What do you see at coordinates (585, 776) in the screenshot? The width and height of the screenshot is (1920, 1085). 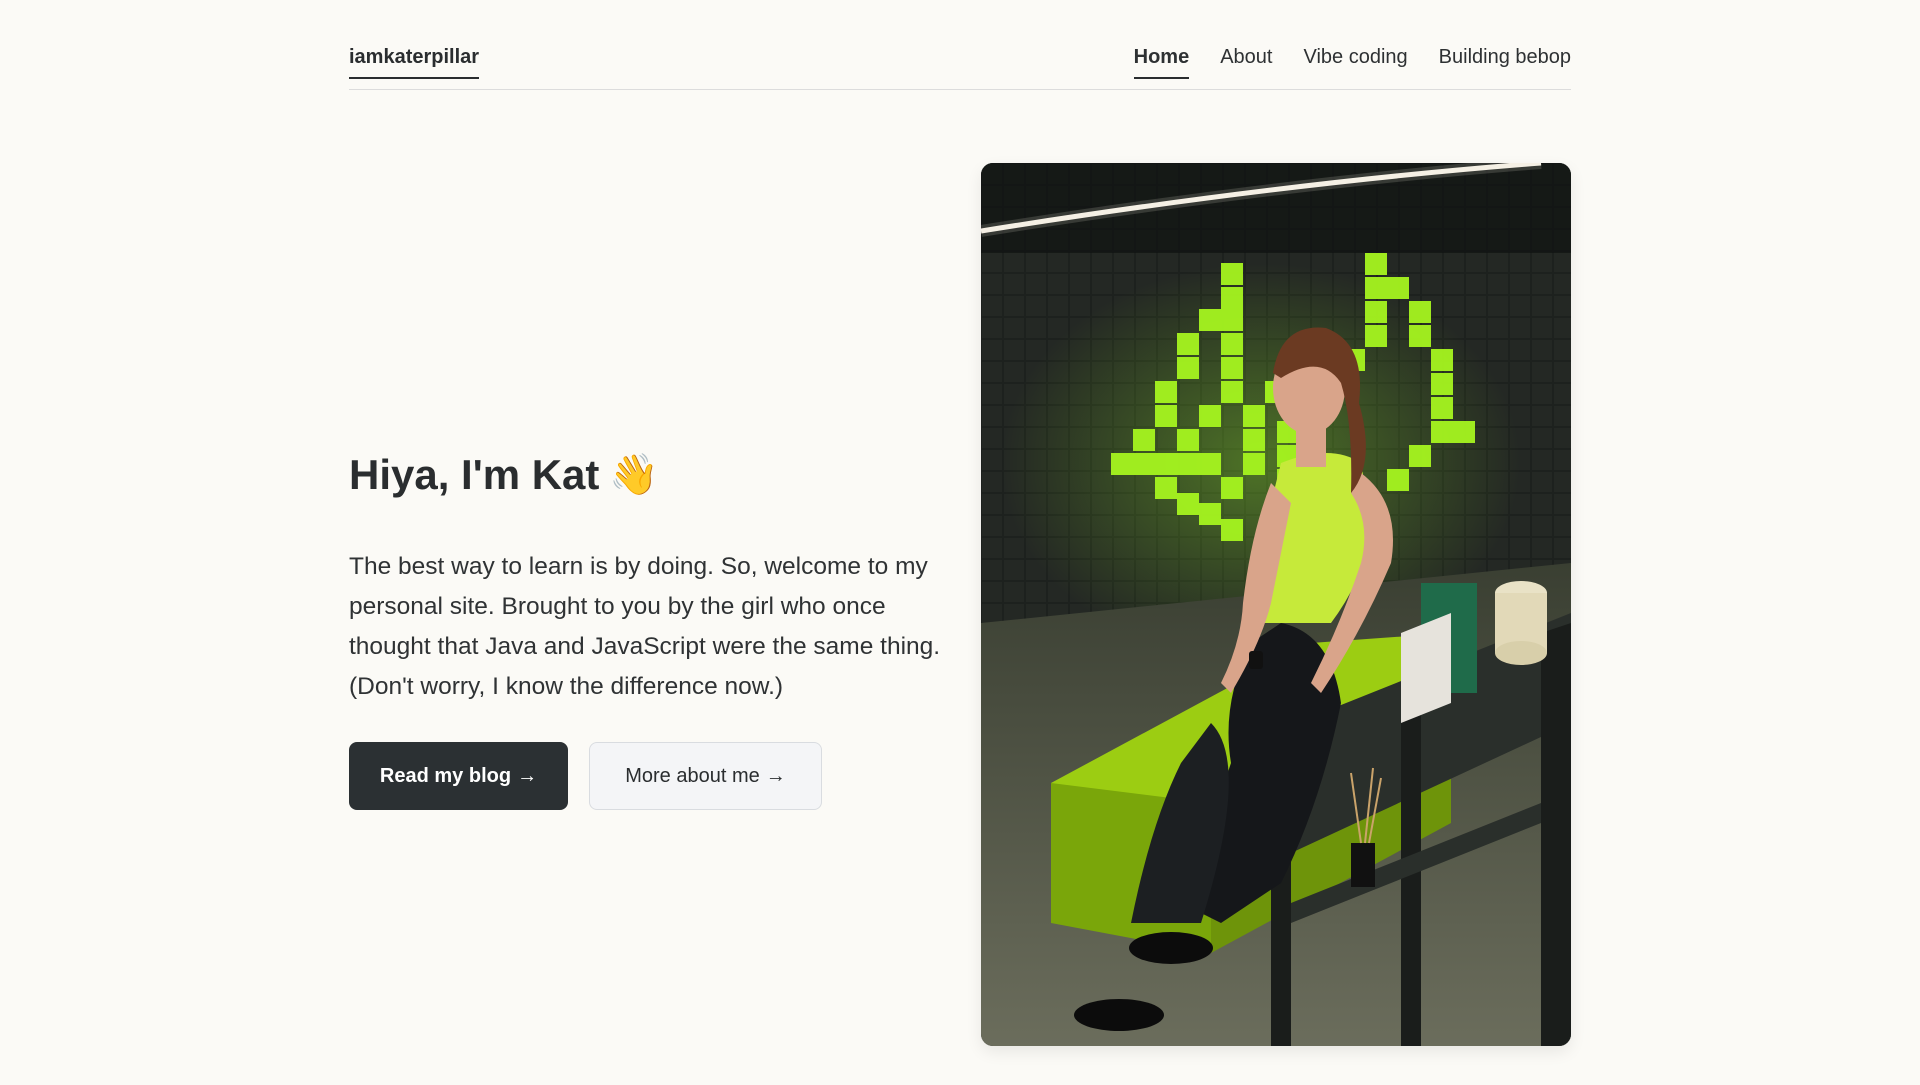 I see `hero-buttons: Read my blog → More about me →` at bounding box center [585, 776].